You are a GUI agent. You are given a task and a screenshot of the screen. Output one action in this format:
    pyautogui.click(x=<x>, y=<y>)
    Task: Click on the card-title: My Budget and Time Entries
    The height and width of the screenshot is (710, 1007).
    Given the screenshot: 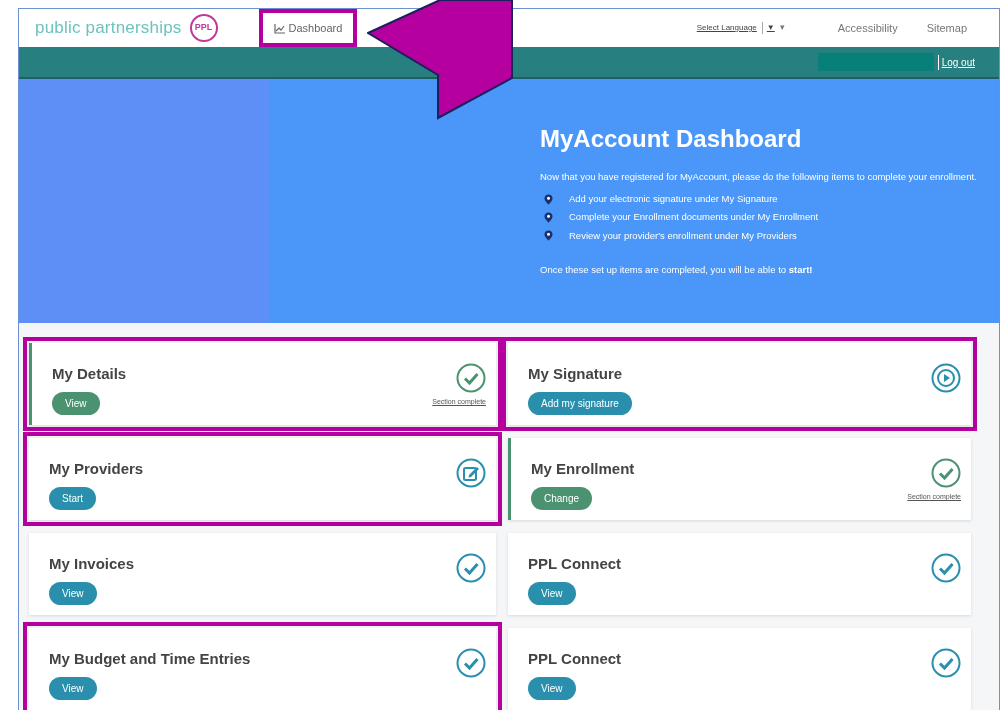 What is the action you would take?
    pyautogui.click(x=150, y=659)
    